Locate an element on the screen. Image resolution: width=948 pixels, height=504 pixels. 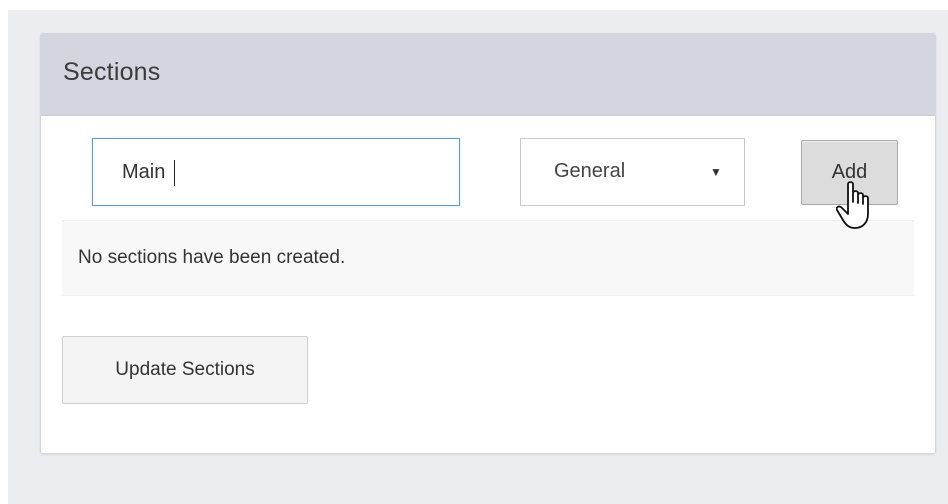
section-type-select: General ▼ is located at coordinates (632, 172).